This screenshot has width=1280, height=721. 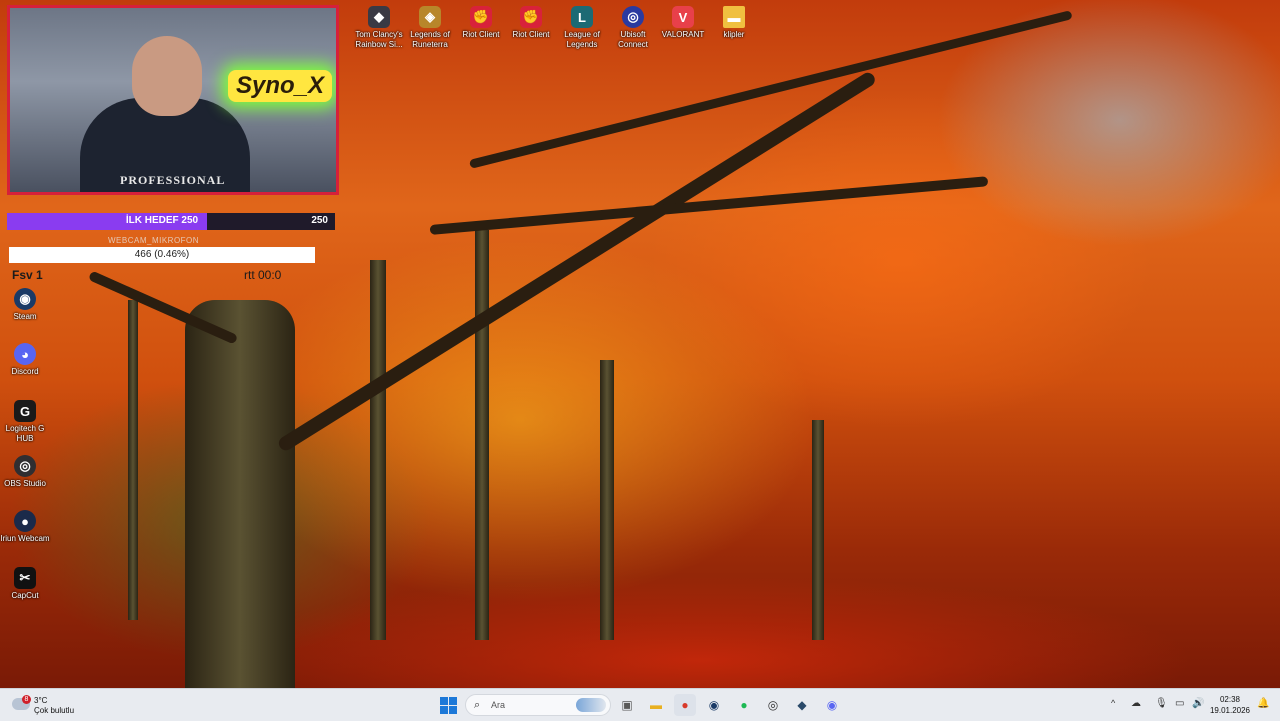 What do you see at coordinates (1198, 703) in the screenshot?
I see `volume-icon: 🔊` at bounding box center [1198, 703].